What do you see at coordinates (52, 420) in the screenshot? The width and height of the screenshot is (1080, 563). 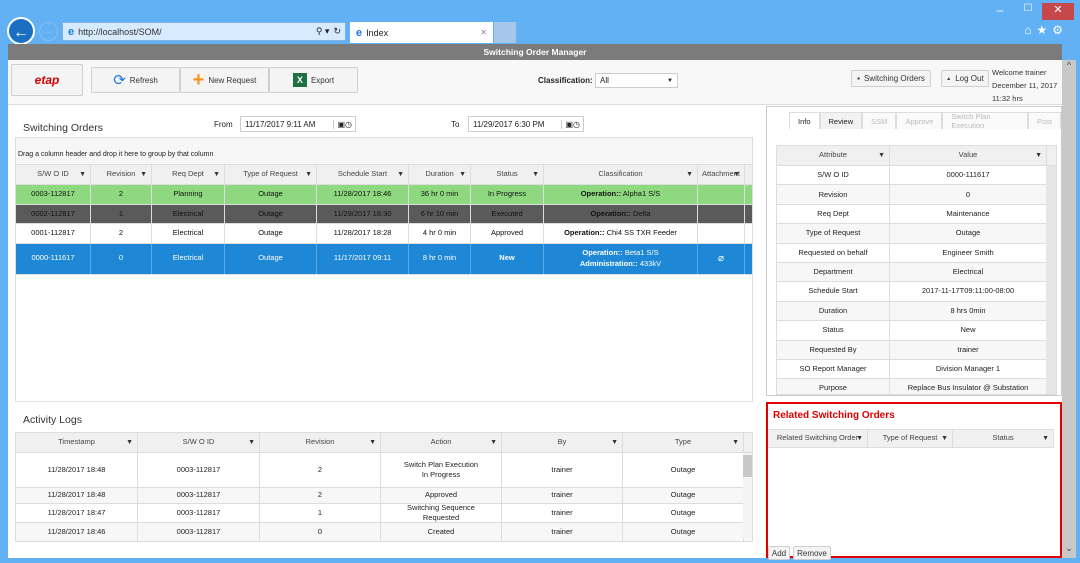 I see `logs-title: Activity Logs` at bounding box center [52, 420].